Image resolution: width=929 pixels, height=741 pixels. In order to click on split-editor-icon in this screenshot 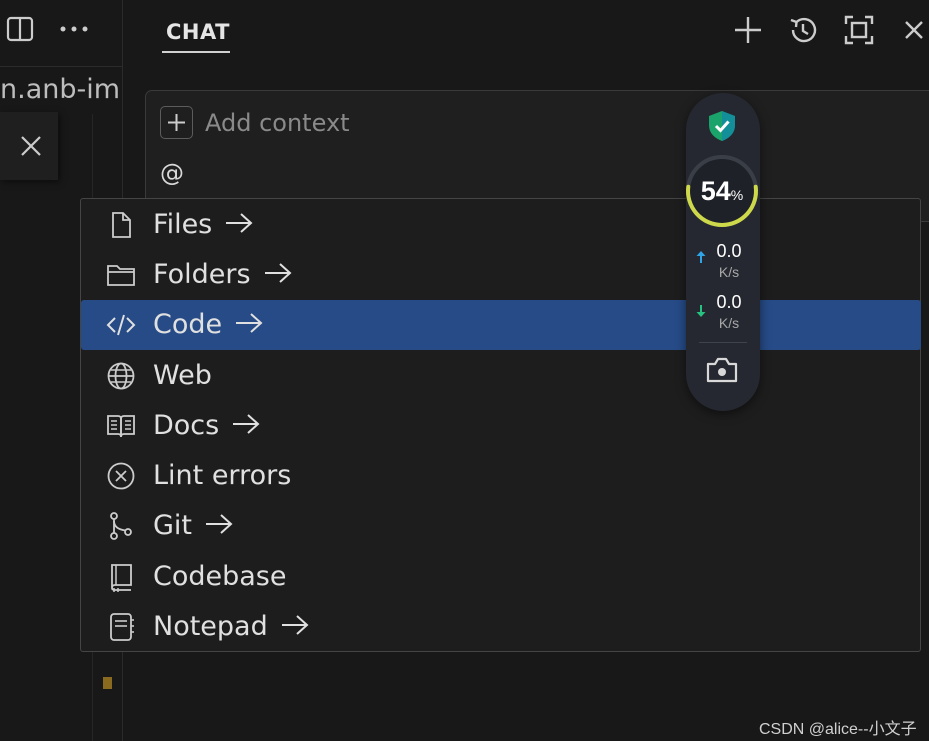, I will do `click(20, 29)`.